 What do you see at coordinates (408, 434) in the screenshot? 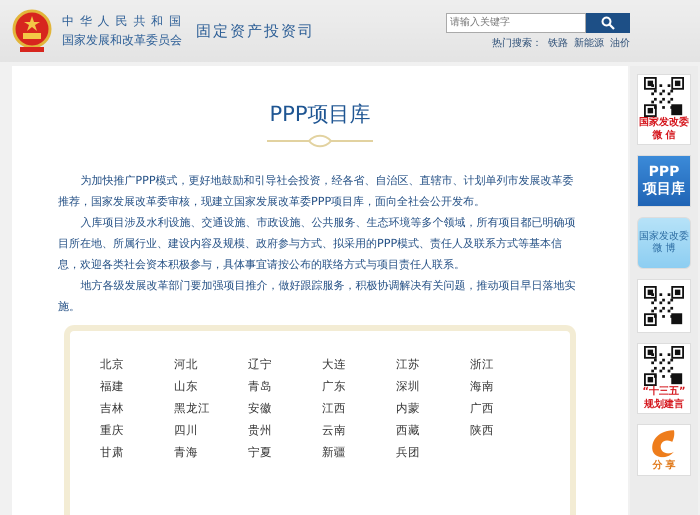
I see `region-link: 西藏` at bounding box center [408, 434].